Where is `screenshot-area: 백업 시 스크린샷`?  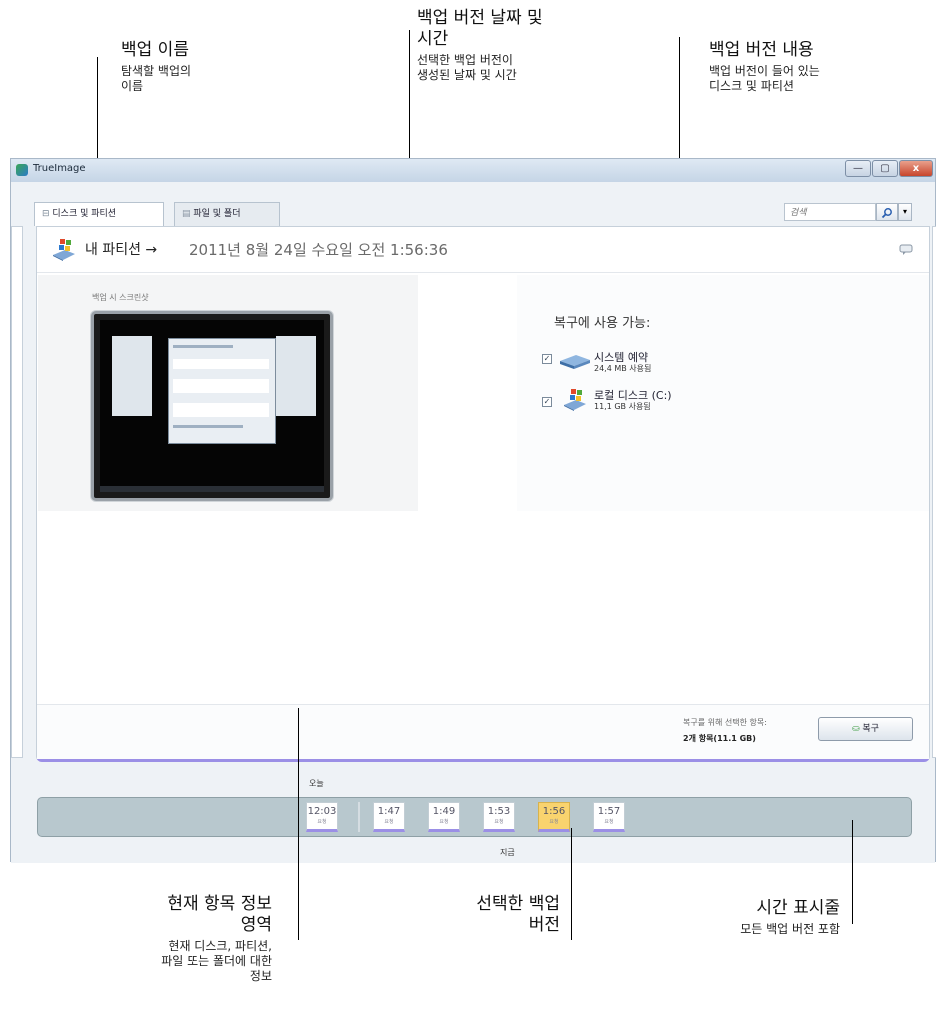 screenshot-area: 백업 시 스크린샷 is located at coordinates (228, 393).